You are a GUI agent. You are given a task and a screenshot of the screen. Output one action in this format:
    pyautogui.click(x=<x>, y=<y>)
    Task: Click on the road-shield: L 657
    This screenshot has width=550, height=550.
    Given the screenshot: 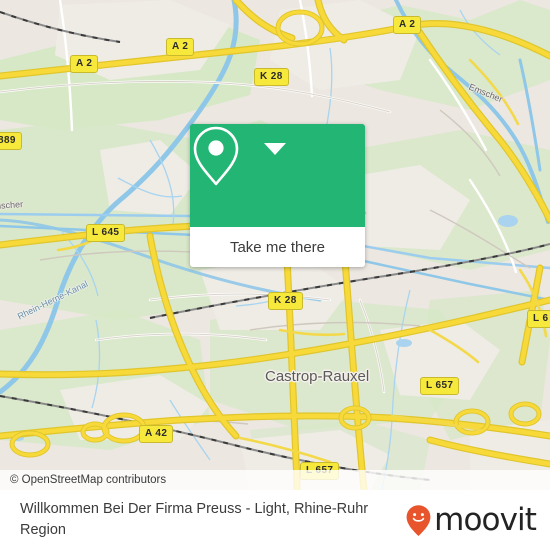 What is the action you would take?
    pyautogui.click(x=440, y=386)
    